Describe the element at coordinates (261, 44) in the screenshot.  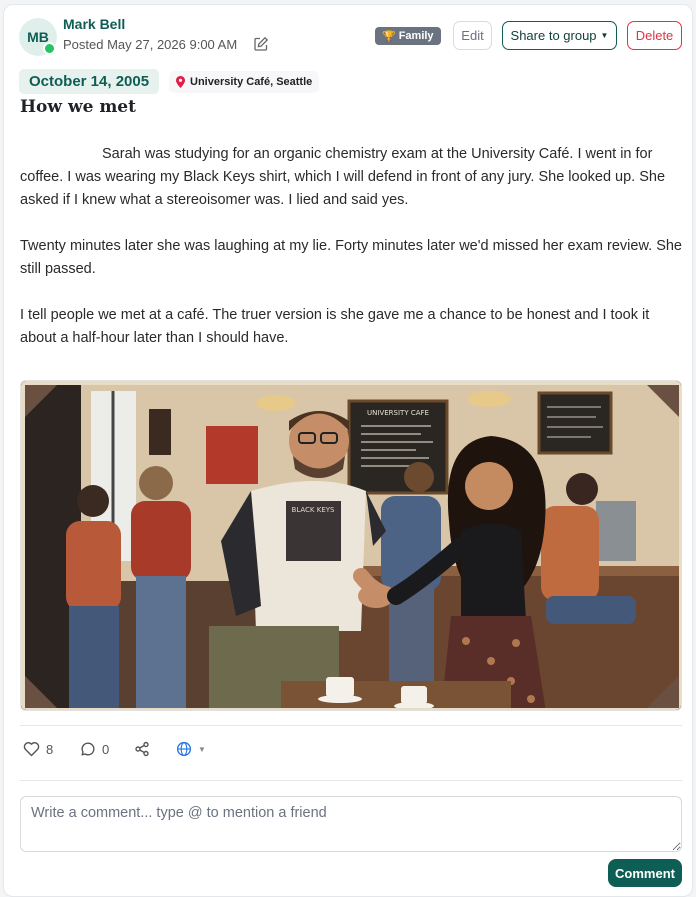
I see `edit-post-icon` at that location.